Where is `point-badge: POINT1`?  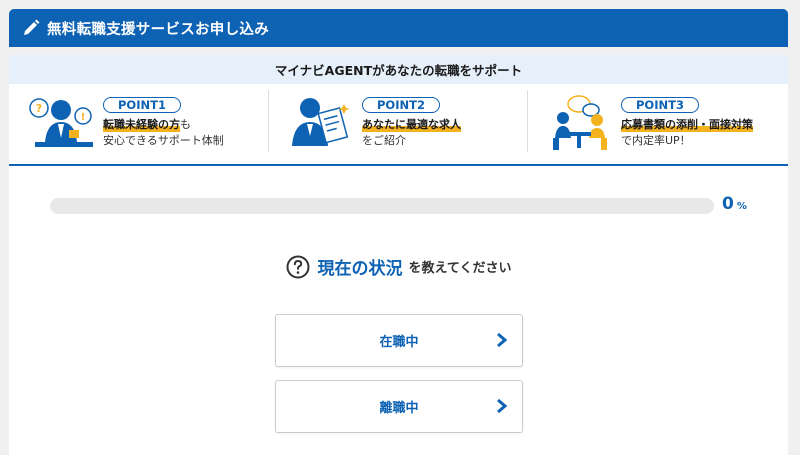
point-badge: POINT1 is located at coordinates (142, 105).